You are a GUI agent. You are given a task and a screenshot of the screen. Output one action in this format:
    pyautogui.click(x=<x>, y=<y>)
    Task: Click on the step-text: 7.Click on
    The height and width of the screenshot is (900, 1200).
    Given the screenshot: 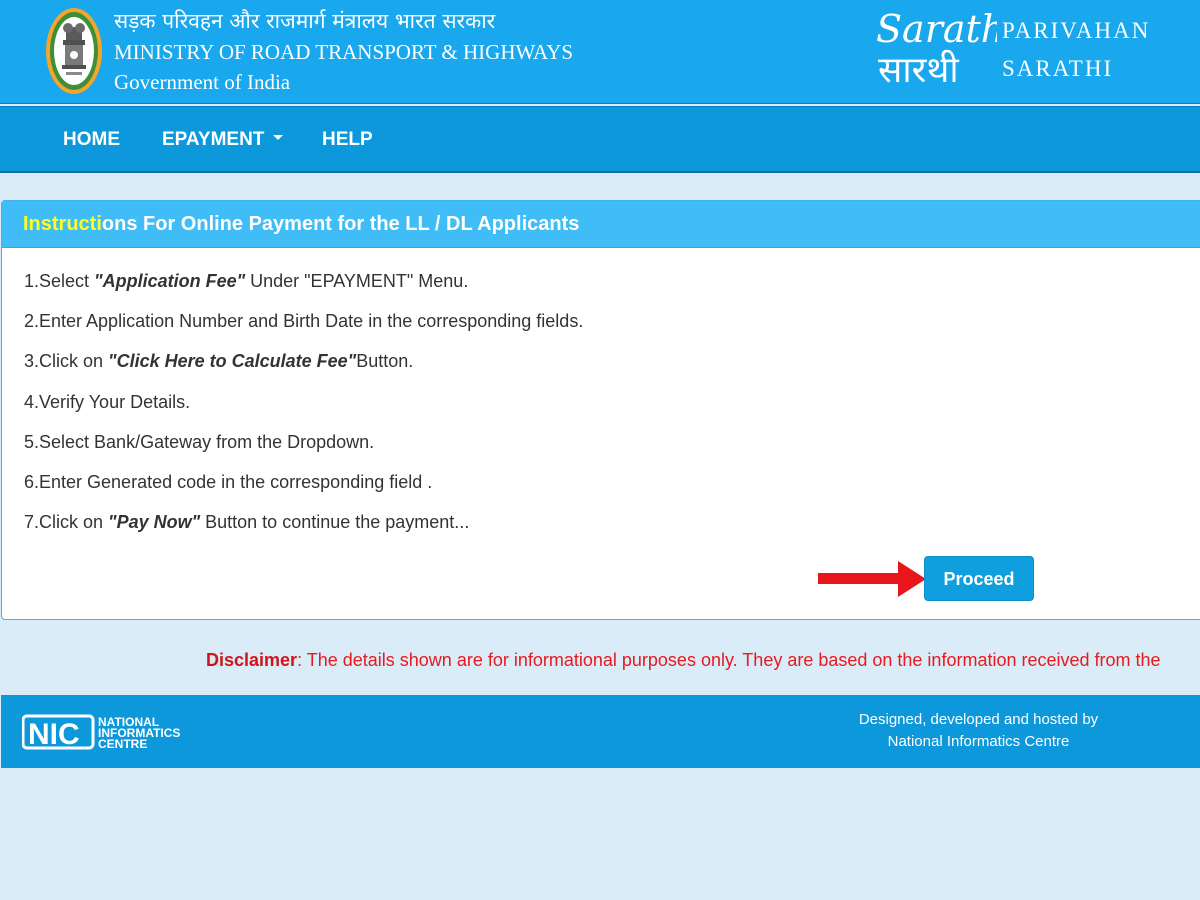 What is the action you would take?
    pyautogui.click(x=66, y=522)
    